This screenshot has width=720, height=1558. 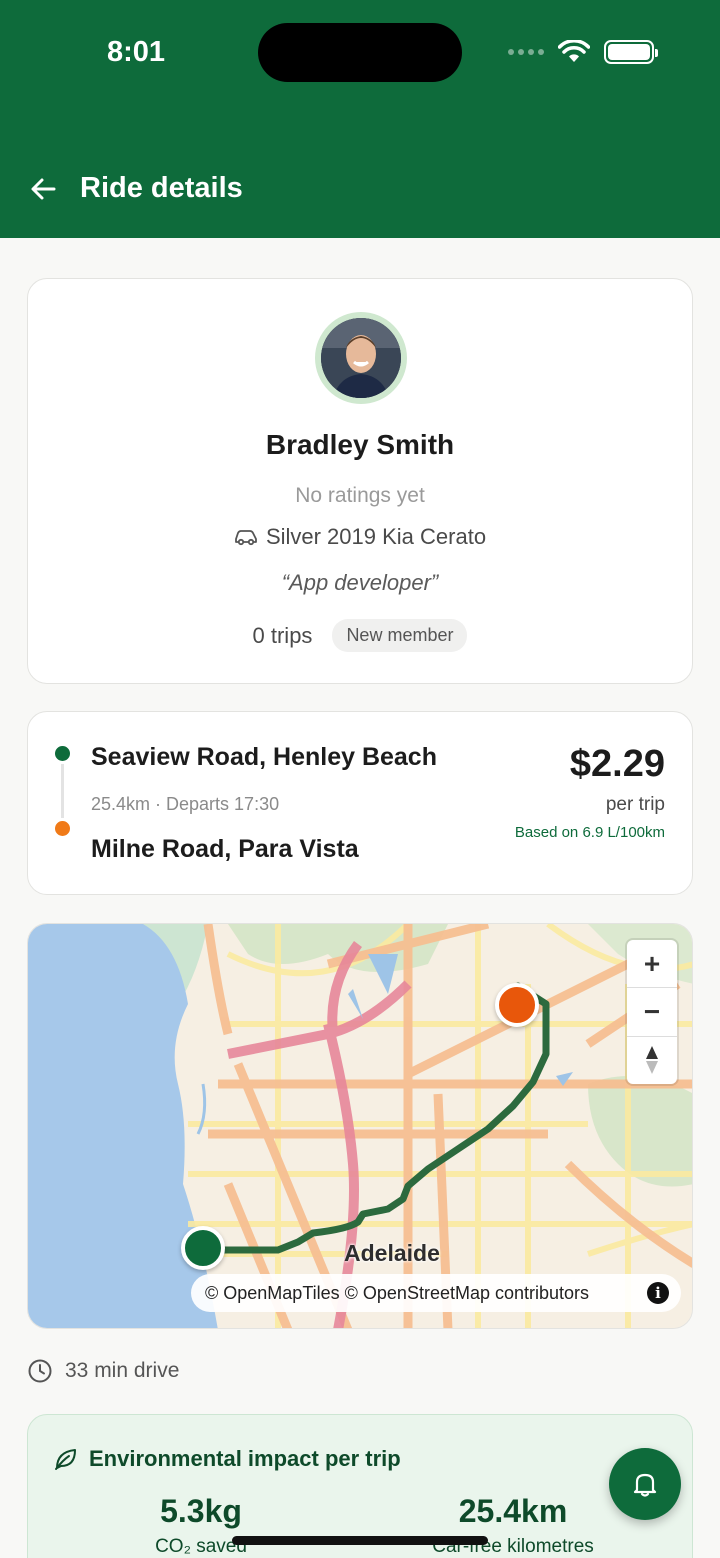 I want to click on compass-button, so click(x=652, y=1060).